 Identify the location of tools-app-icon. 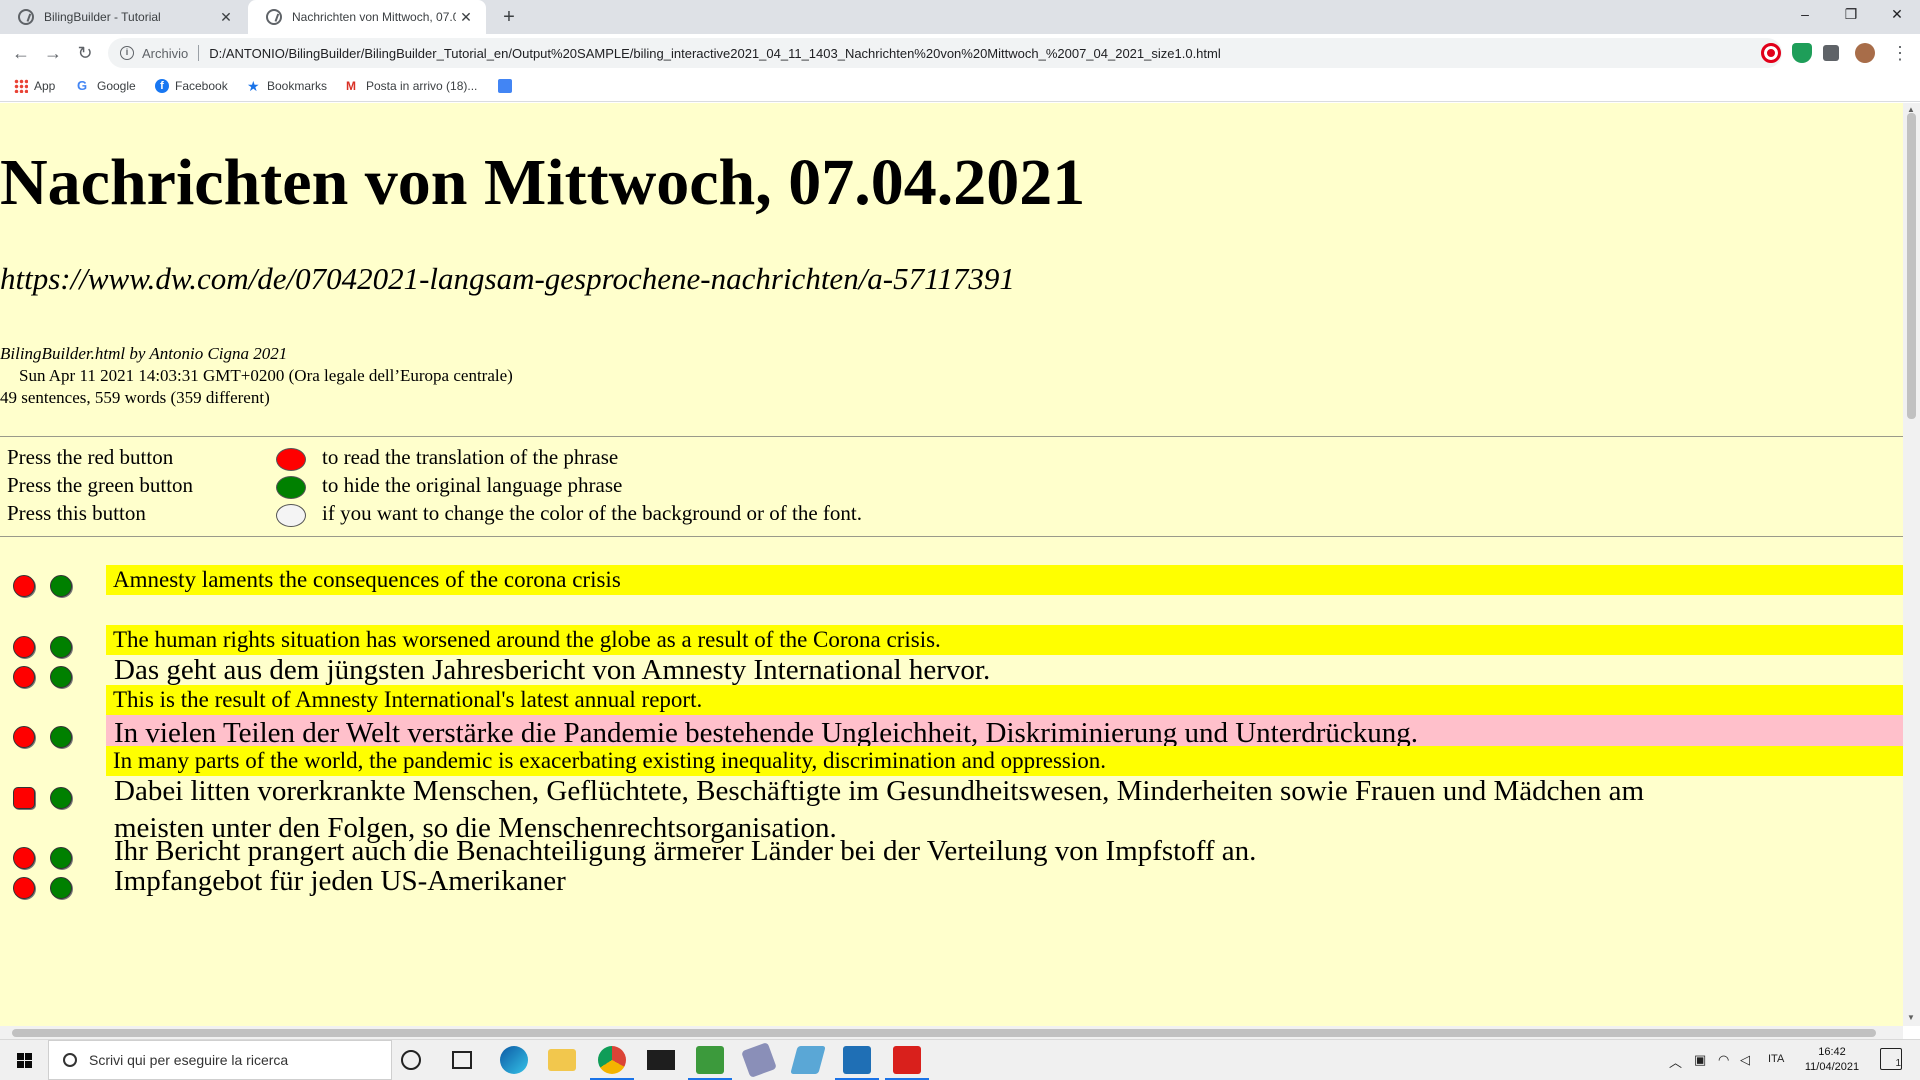
(759, 1060).